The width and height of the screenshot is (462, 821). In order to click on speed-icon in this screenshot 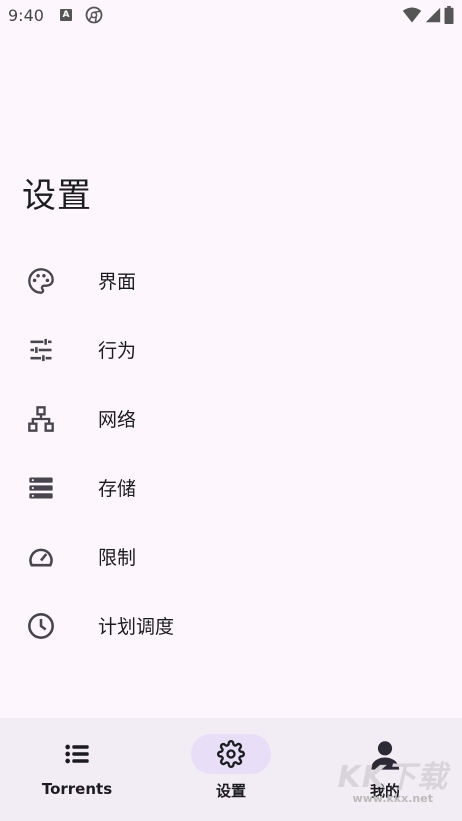, I will do `click(41, 557)`.